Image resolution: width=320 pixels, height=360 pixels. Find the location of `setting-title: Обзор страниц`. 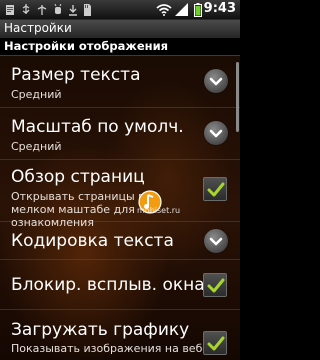

setting-title: Обзор страниц is located at coordinates (78, 177).